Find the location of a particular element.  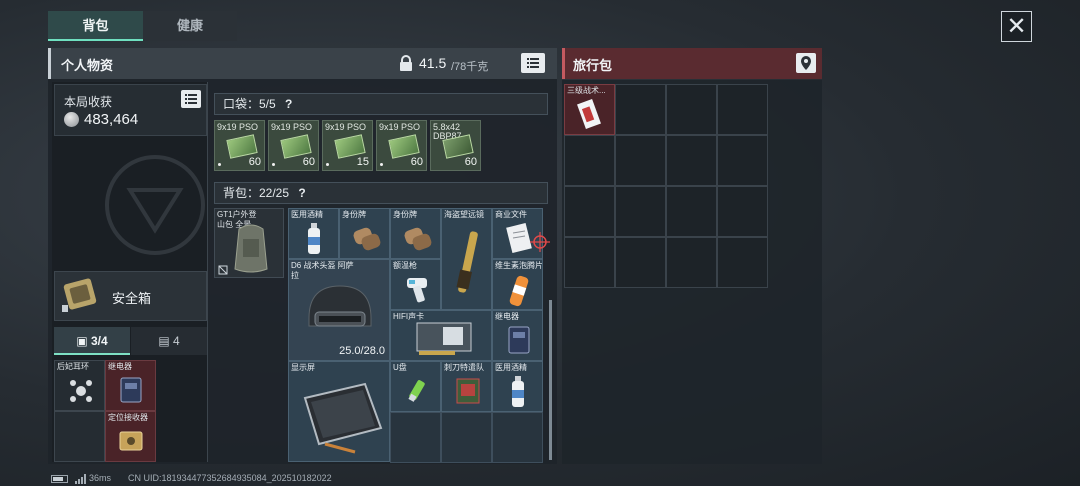

backpack-help-icon: ? is located at coordinates (301, 193).